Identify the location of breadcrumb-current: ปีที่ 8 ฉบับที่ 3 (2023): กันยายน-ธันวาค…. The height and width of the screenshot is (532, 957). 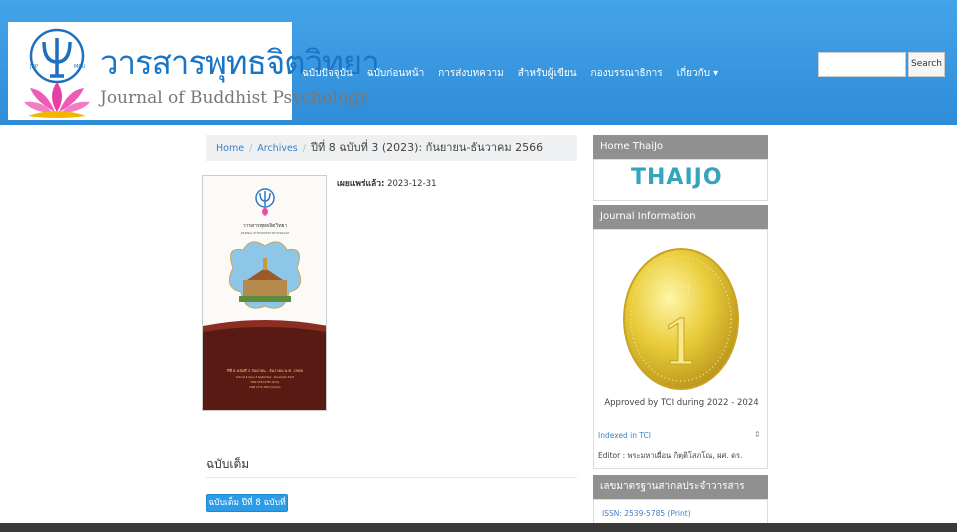
(427, 147).